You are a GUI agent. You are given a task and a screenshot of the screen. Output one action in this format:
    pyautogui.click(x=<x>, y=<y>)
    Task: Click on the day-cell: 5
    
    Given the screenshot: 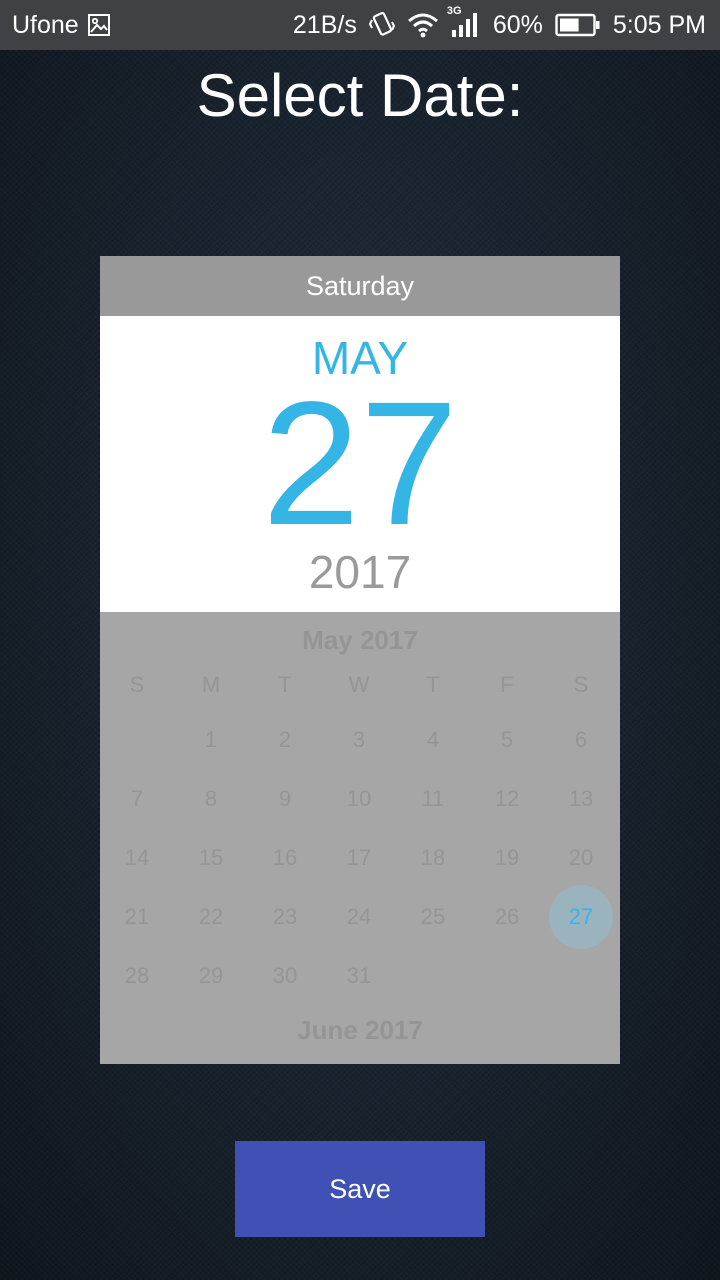 What is the action you would take?
    pyautogui.click(x=507, y=740)
    